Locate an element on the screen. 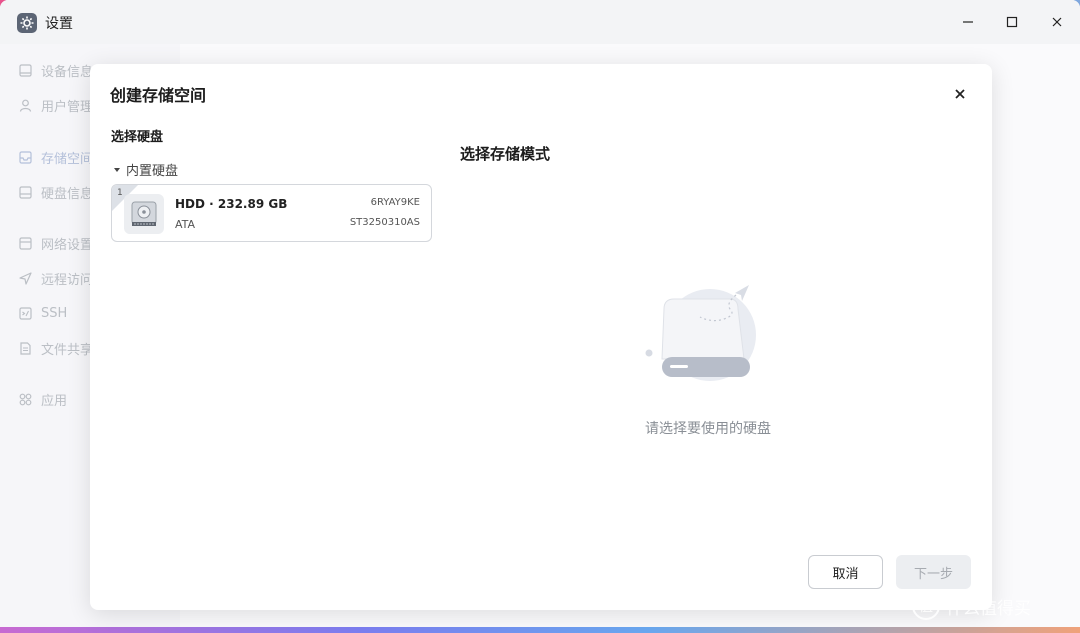  dialog-close-button is located at coordinates (960, 94).